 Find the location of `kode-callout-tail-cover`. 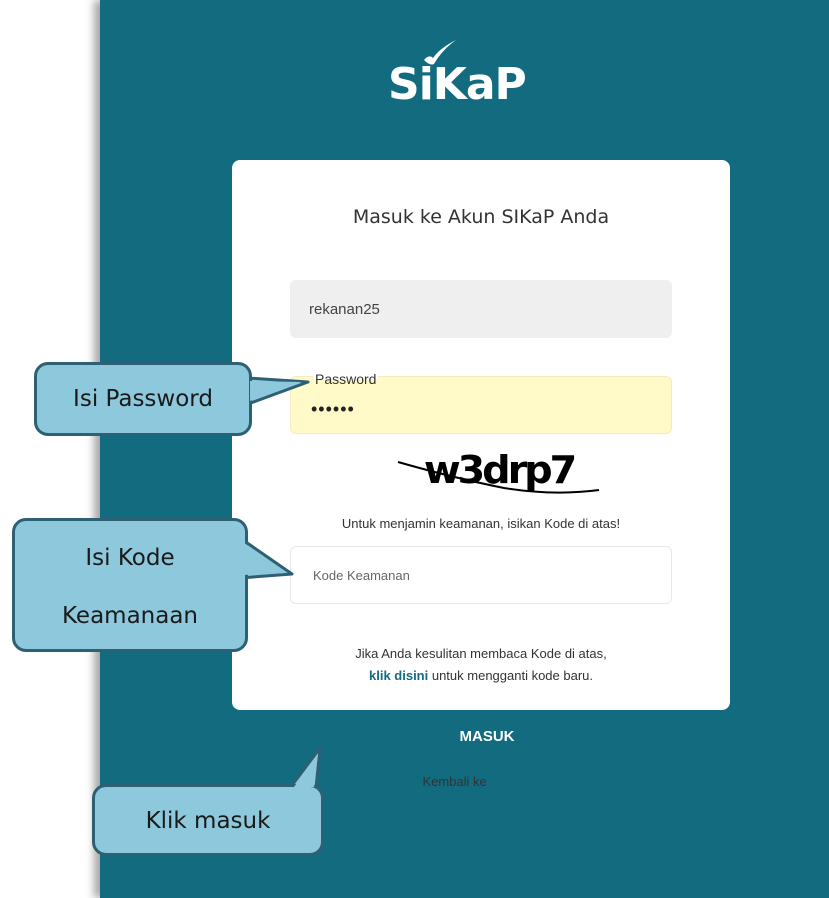

kode-callout-tail-cover is located at coordinates (264, 558).